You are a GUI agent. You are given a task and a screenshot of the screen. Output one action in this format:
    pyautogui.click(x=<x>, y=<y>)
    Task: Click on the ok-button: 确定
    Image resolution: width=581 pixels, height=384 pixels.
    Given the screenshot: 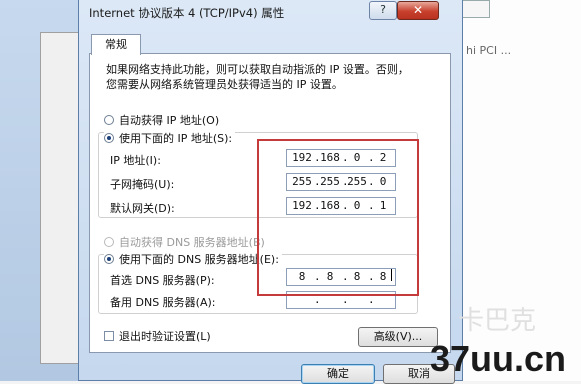 What is the action you would take?
    pyautogui.click(x=338, y=374)
    